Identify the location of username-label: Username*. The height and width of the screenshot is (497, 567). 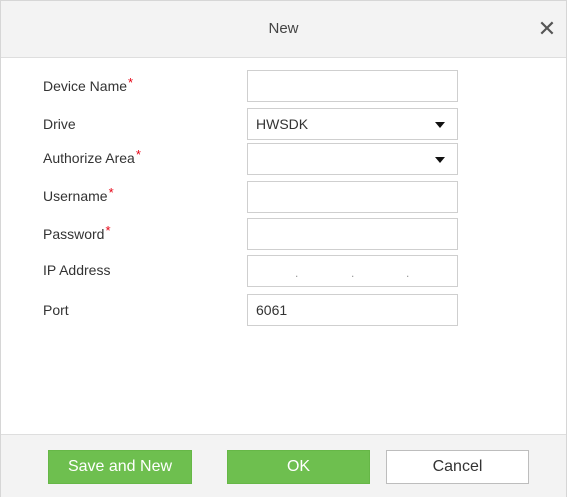
(78, 194).